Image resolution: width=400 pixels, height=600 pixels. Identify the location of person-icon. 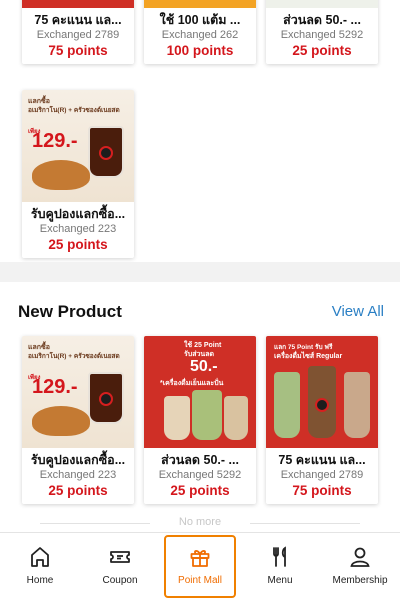
(360, 557).